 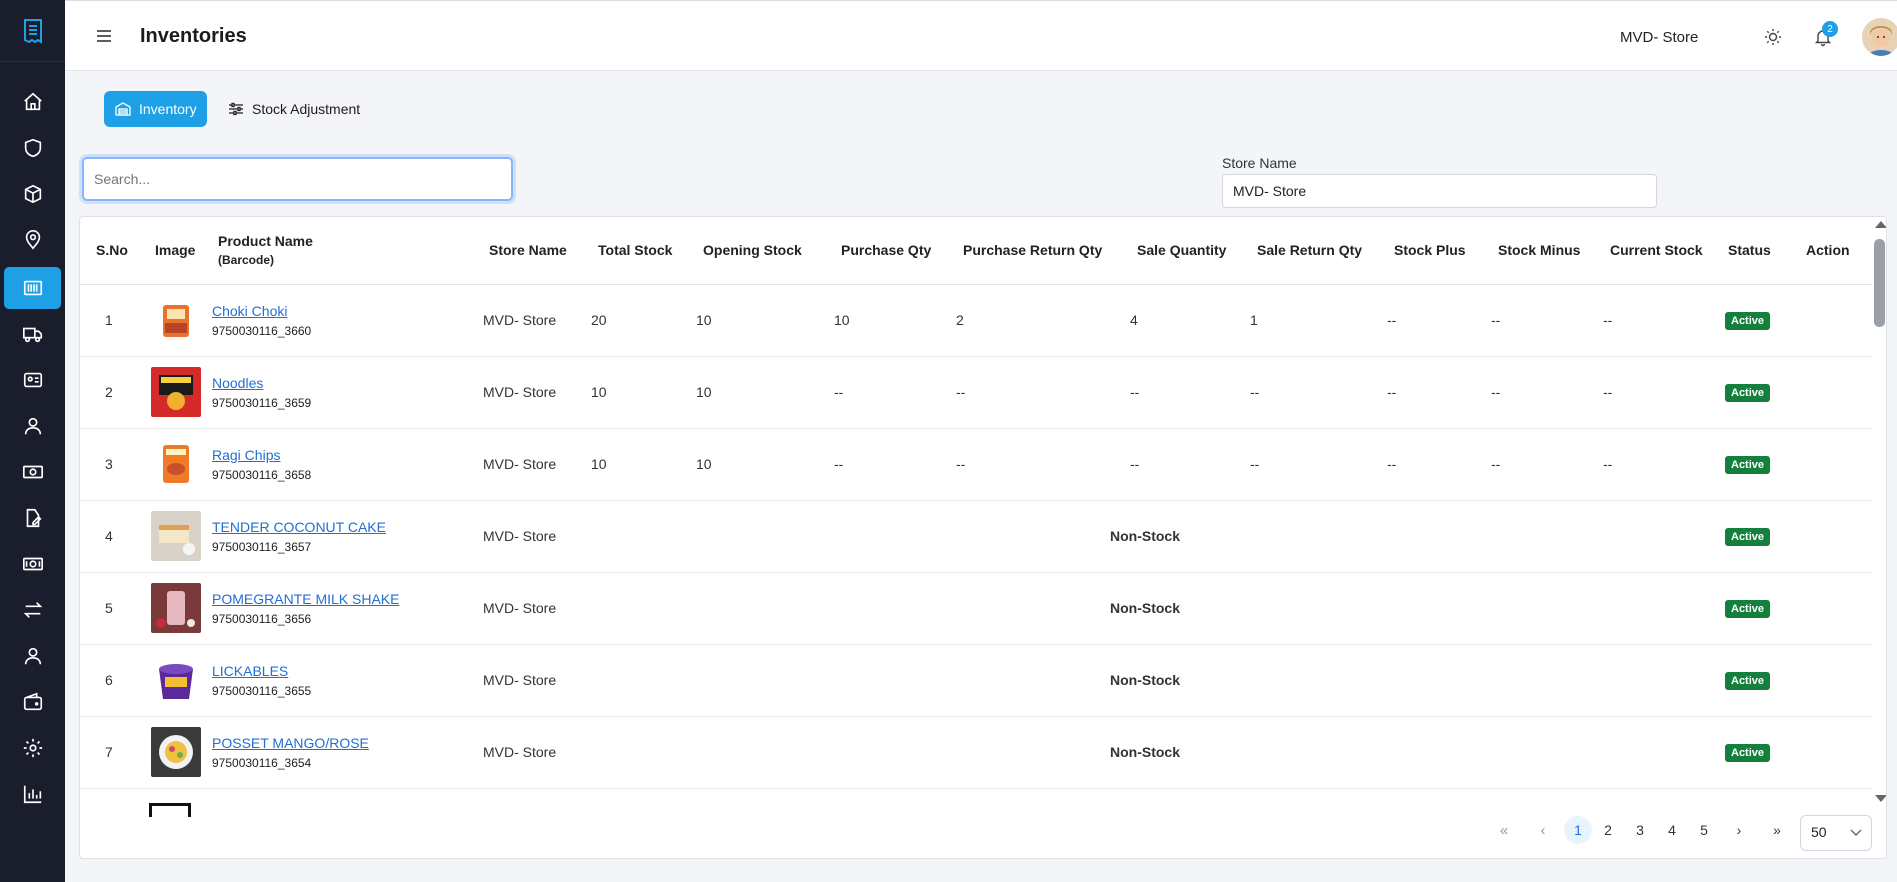 I want to click on pagination-page-4: 4, so click(x=1672, y=830).